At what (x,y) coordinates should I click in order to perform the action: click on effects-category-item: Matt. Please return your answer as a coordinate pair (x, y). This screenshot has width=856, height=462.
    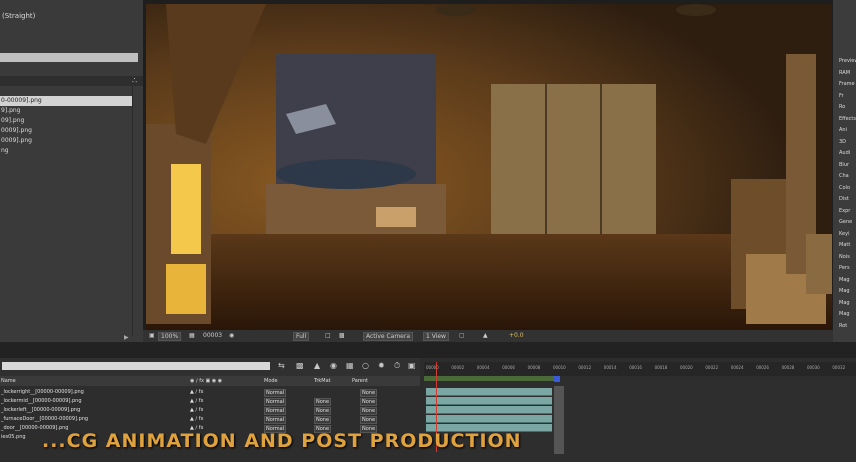
    Looking at the image, I should click on (844, 245).